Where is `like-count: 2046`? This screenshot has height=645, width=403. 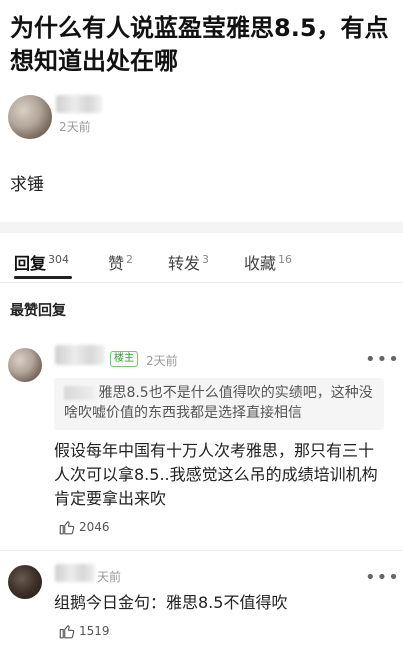
like-count: 2046 is located at coordinates (94, 527).